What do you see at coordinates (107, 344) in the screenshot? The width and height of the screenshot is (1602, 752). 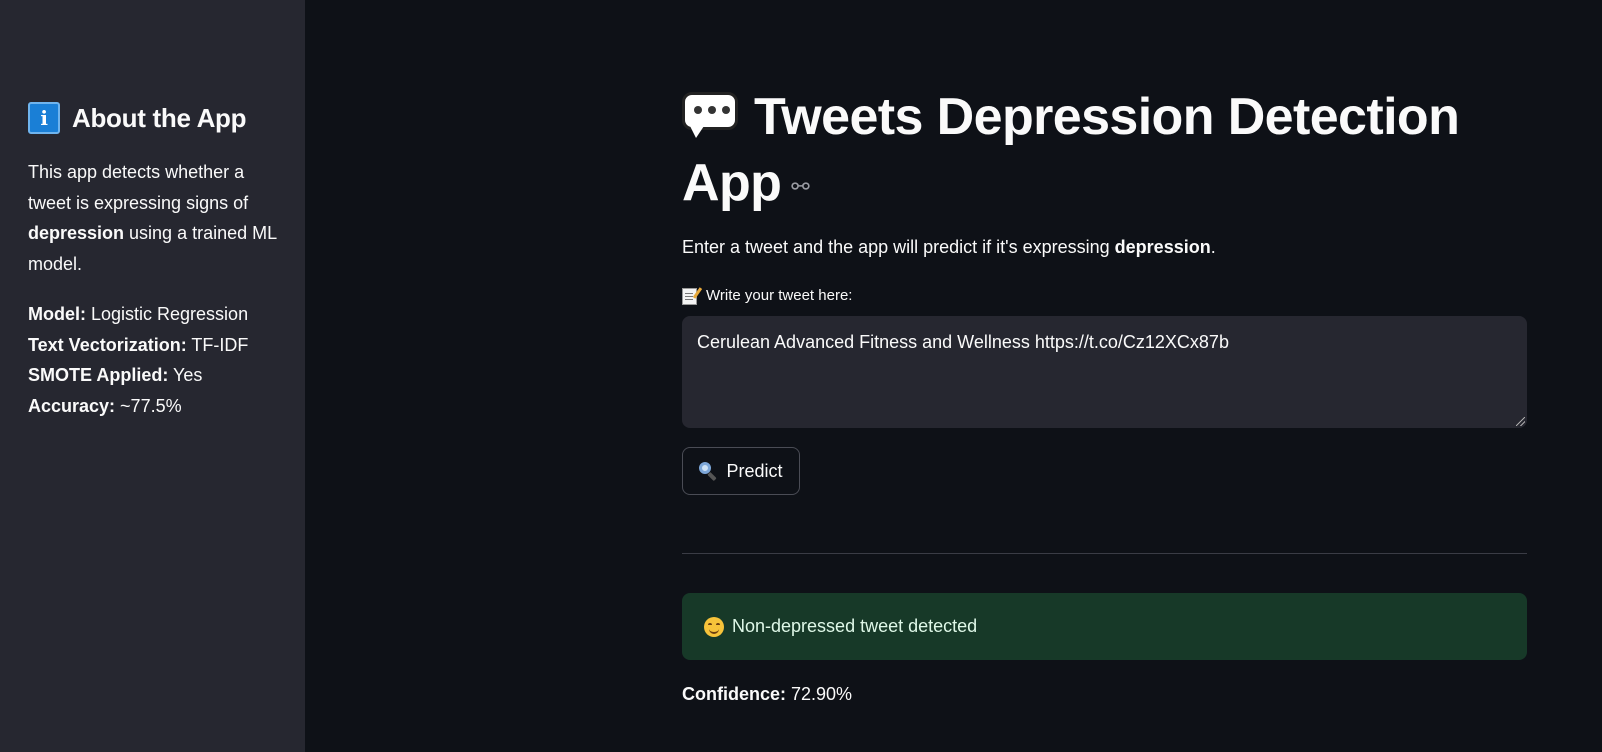 I see `spec-label: Text Vectorization:` at bounding box center [107, 344].